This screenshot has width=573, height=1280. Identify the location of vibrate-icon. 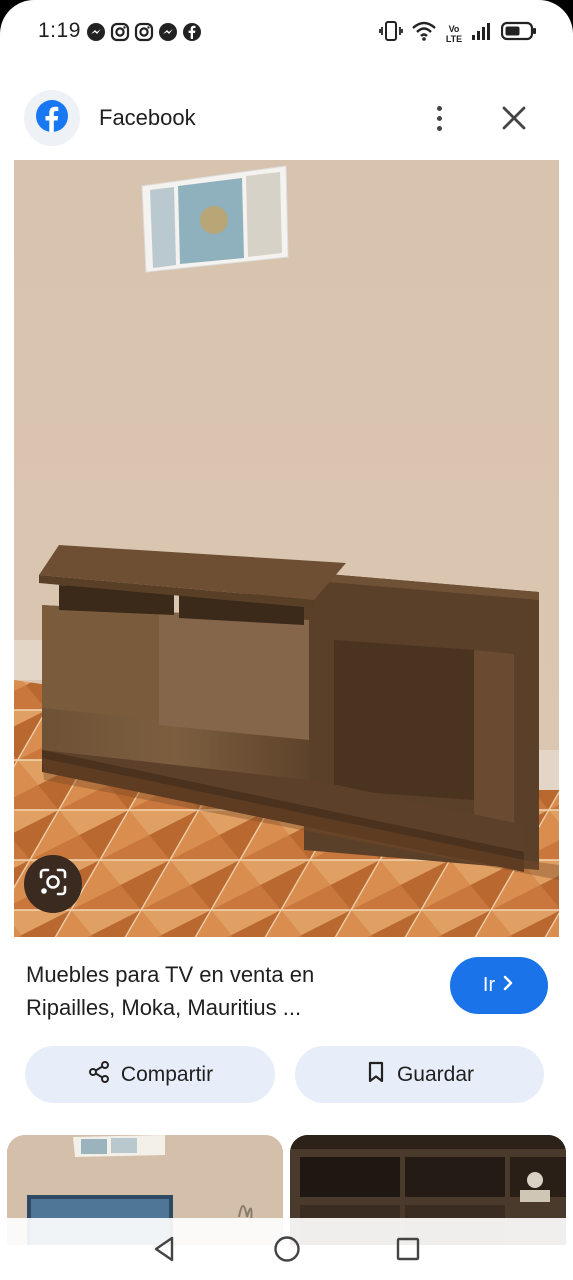
(391, 33).